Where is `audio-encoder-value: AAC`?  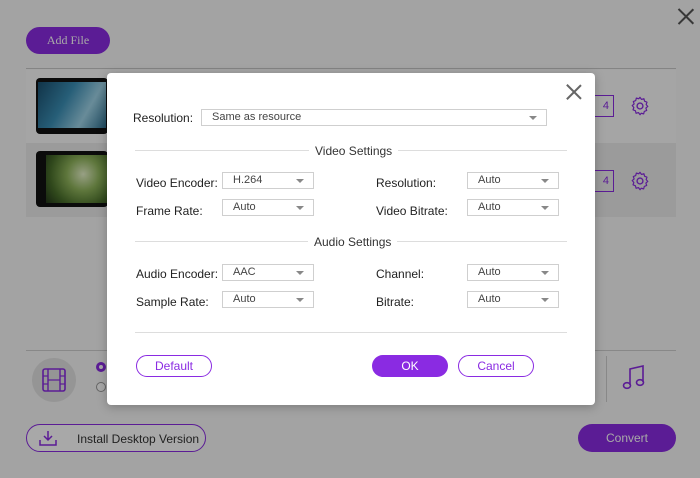
audio-encoder-value: AAC is located at coordinates (244, 272).